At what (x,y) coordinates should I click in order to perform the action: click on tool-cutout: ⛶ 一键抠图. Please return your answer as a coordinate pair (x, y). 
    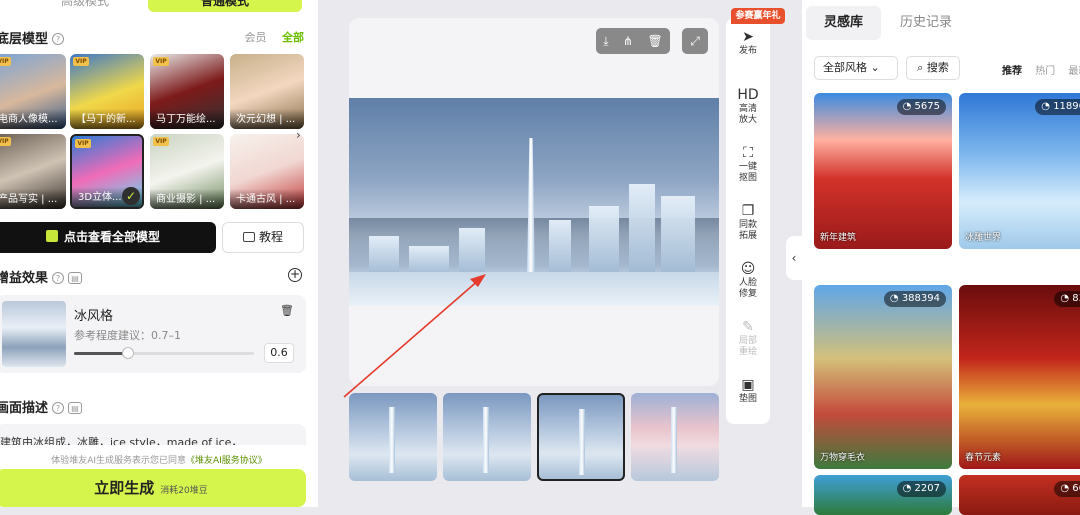
    Looking at the image, I should click on (748, 164).